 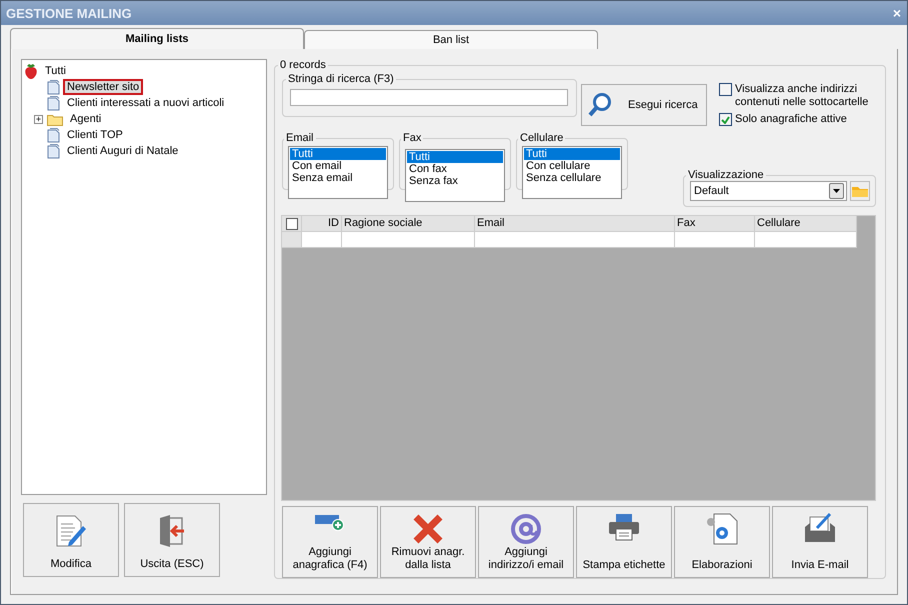 What do you see at coordinates (722, 529) in the screenshot?
I see `document-gears-icon` at bounding box center [722, 529].